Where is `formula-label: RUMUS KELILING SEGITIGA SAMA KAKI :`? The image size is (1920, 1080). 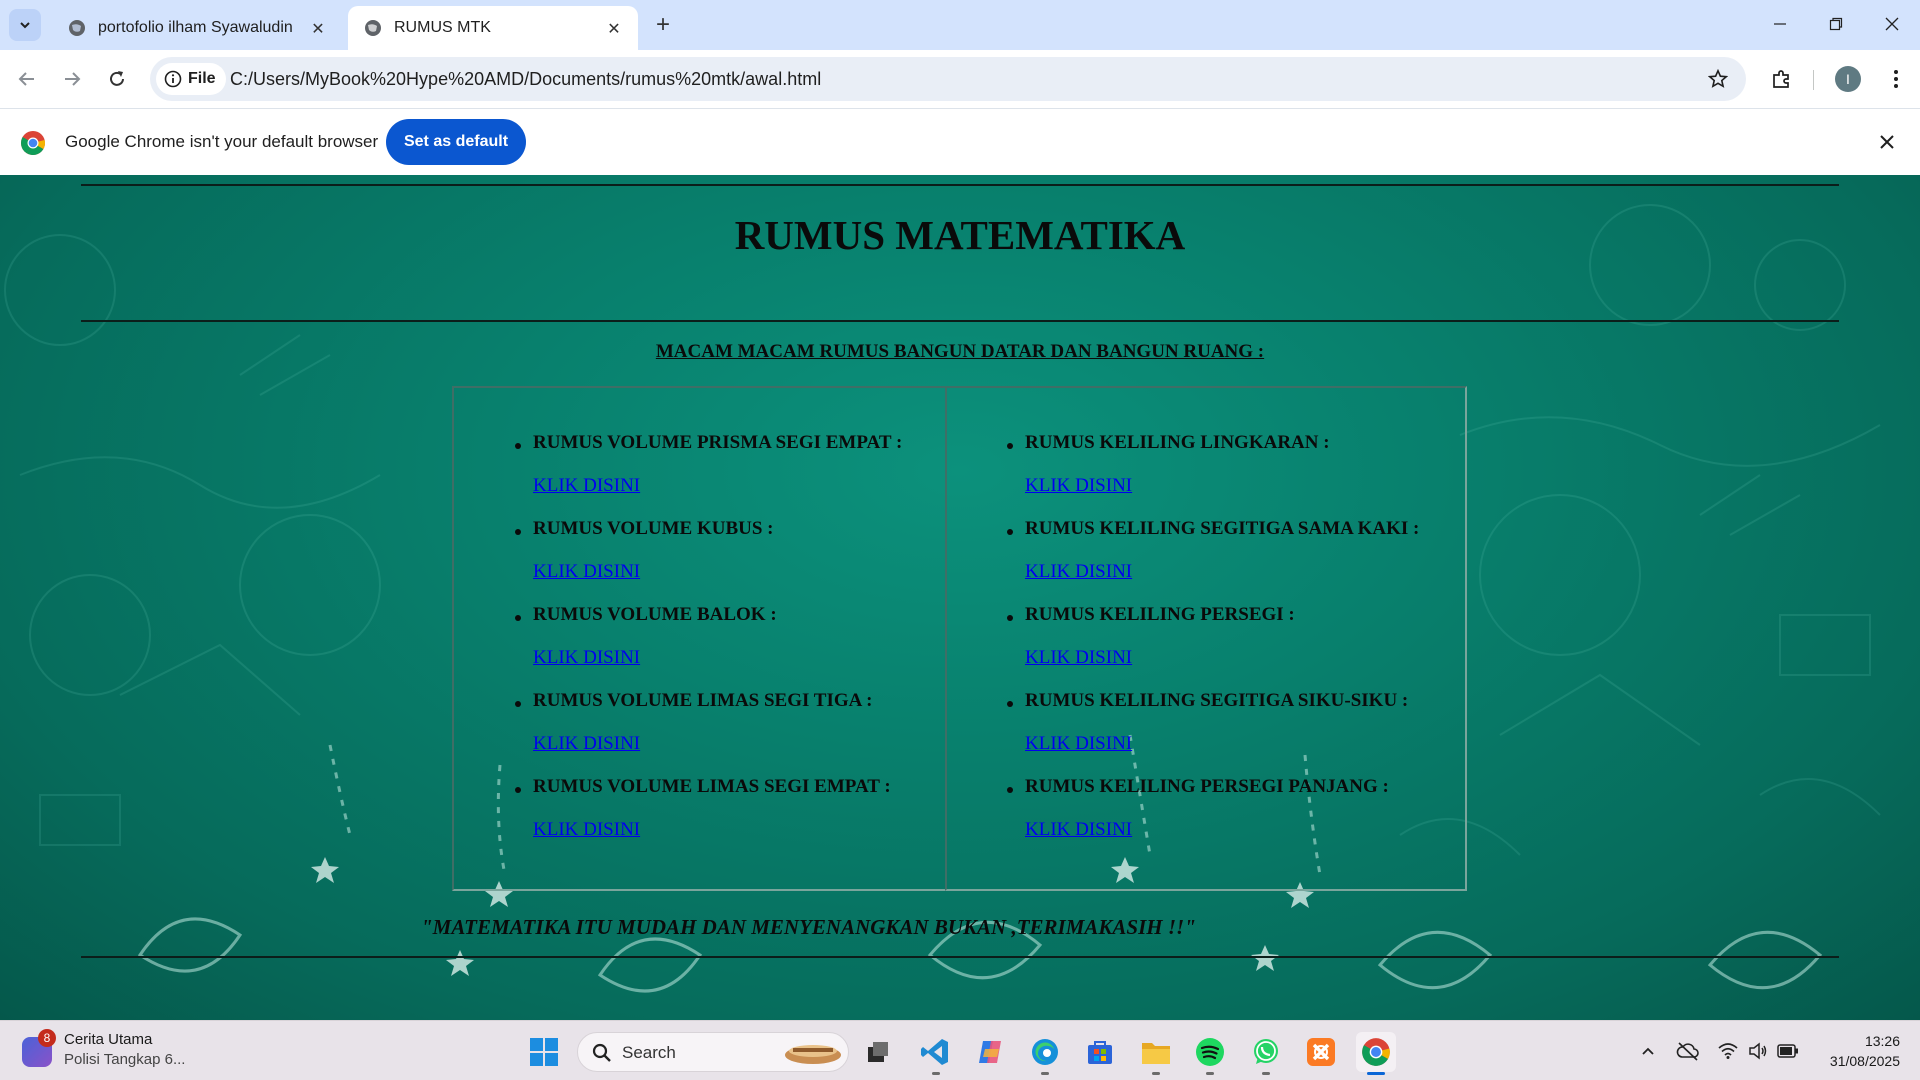
formula-label: RUMUS KELILING SEGITIGA SAMA KAKI : is located at coordinates (1222, 528).